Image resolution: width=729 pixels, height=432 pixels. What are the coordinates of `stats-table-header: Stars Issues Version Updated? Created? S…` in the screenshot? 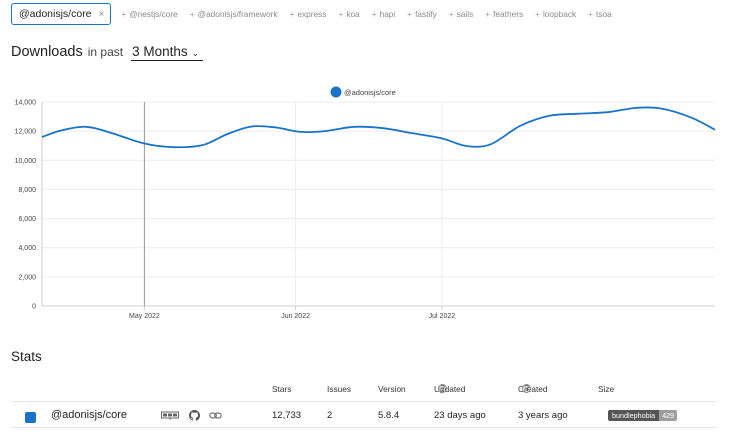 It's located at (443, 388).